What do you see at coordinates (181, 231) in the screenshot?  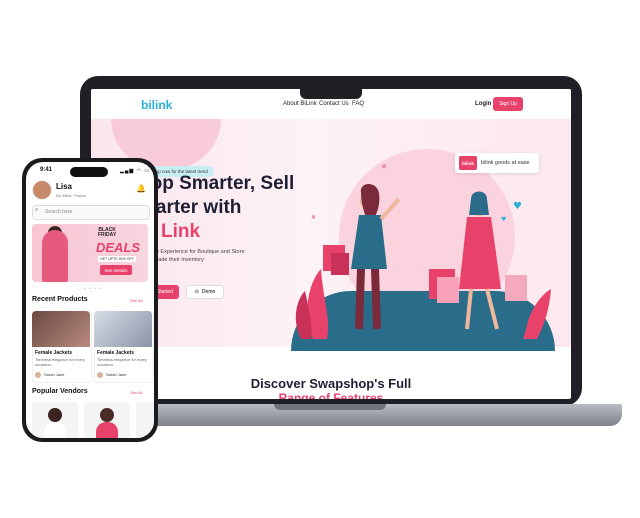 I see `hero-headline-brand: Link` at bounding box center [181, 231].